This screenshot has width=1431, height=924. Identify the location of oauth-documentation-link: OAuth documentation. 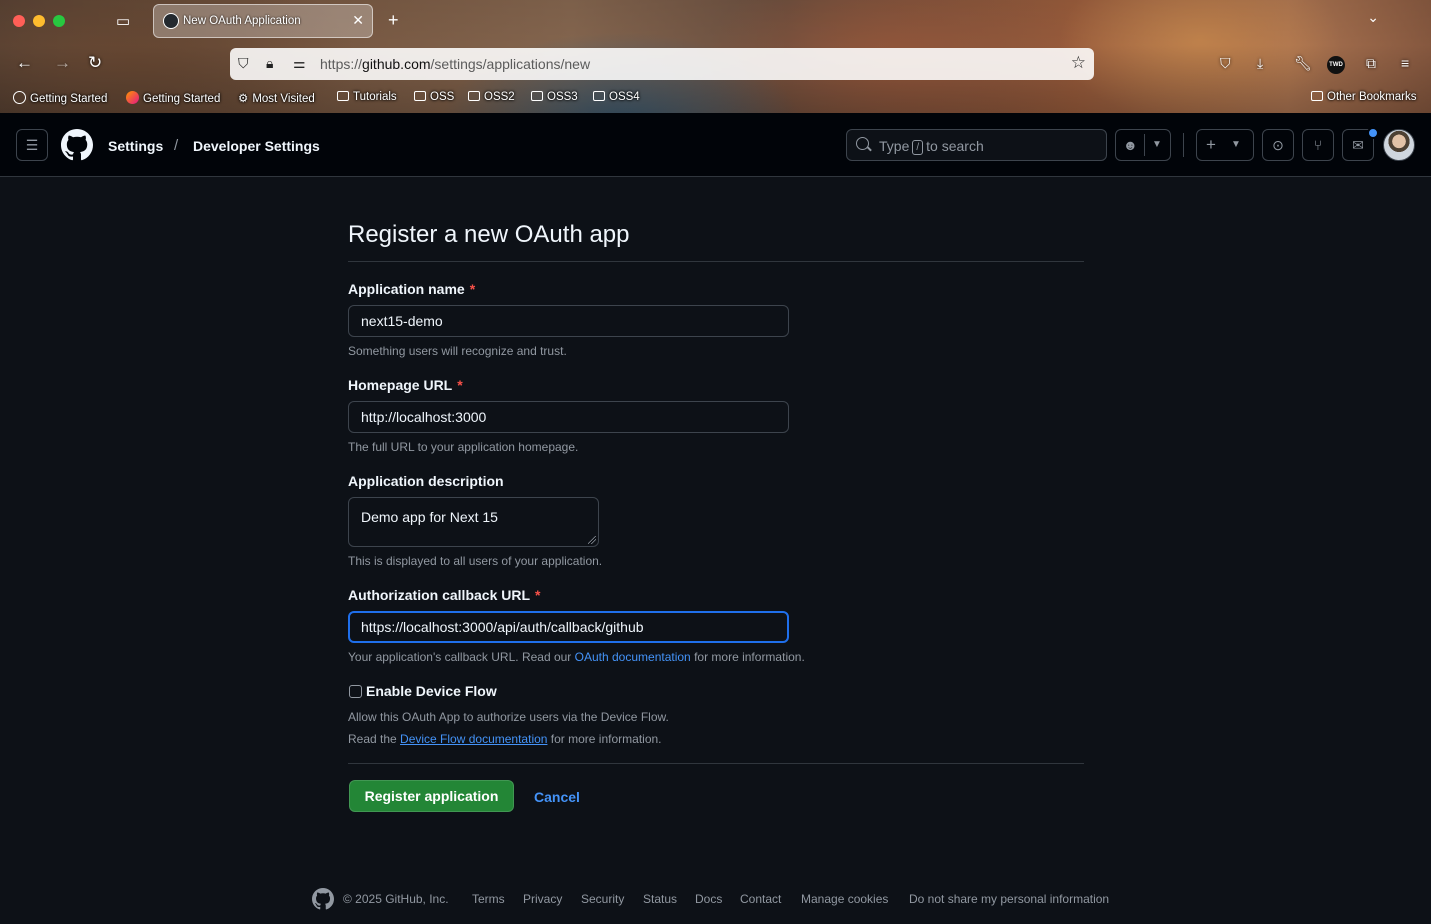
(633, 657).